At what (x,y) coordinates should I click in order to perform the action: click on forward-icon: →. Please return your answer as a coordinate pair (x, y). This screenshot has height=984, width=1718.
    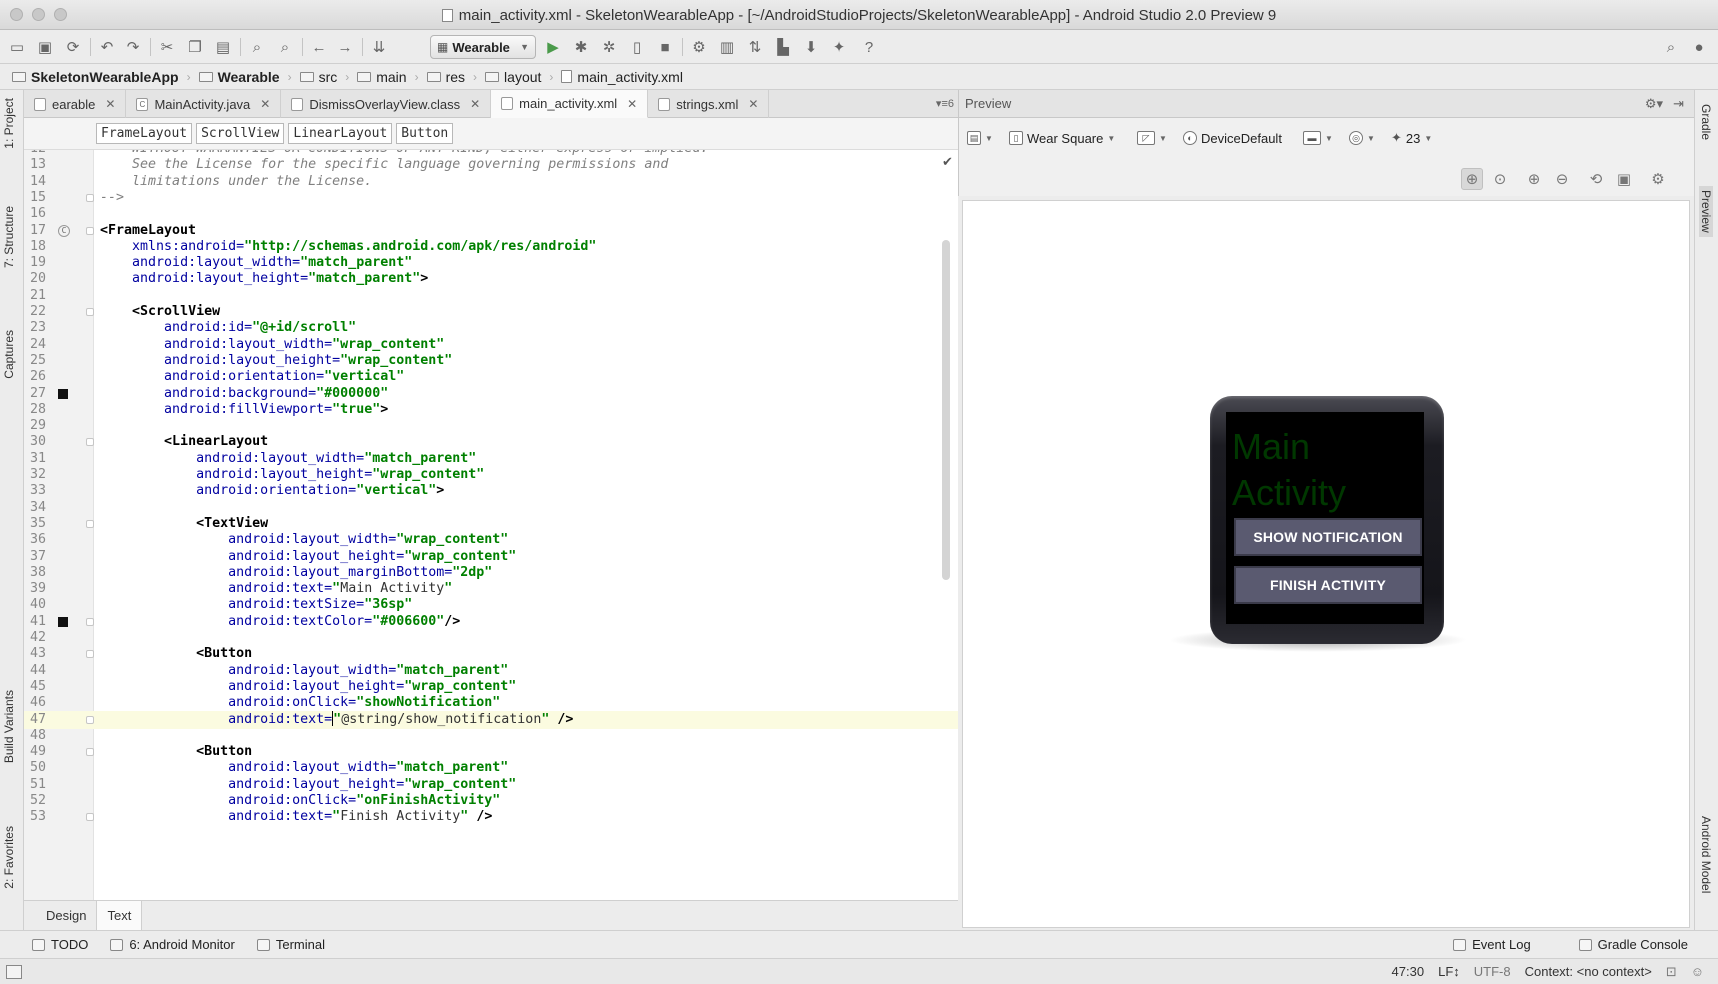
    Looking at the image, I should click on (345, 47).